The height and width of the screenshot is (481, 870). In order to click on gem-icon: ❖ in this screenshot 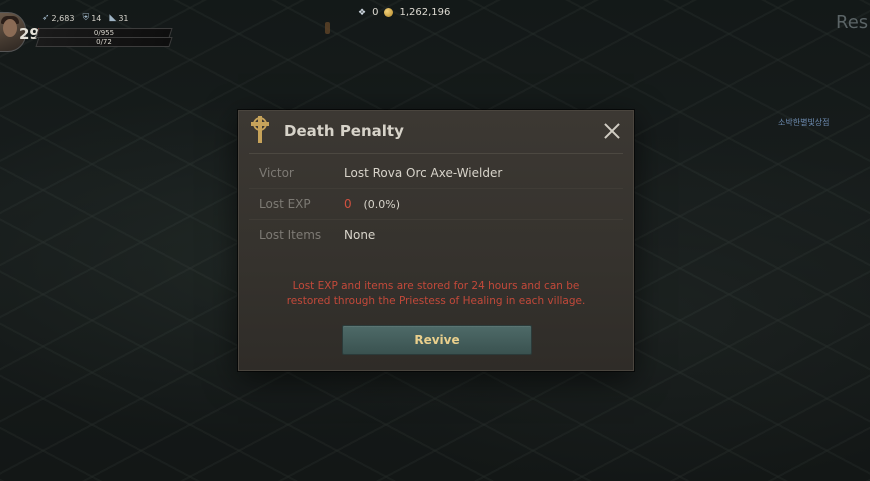, I will do `click(362, 12)`.